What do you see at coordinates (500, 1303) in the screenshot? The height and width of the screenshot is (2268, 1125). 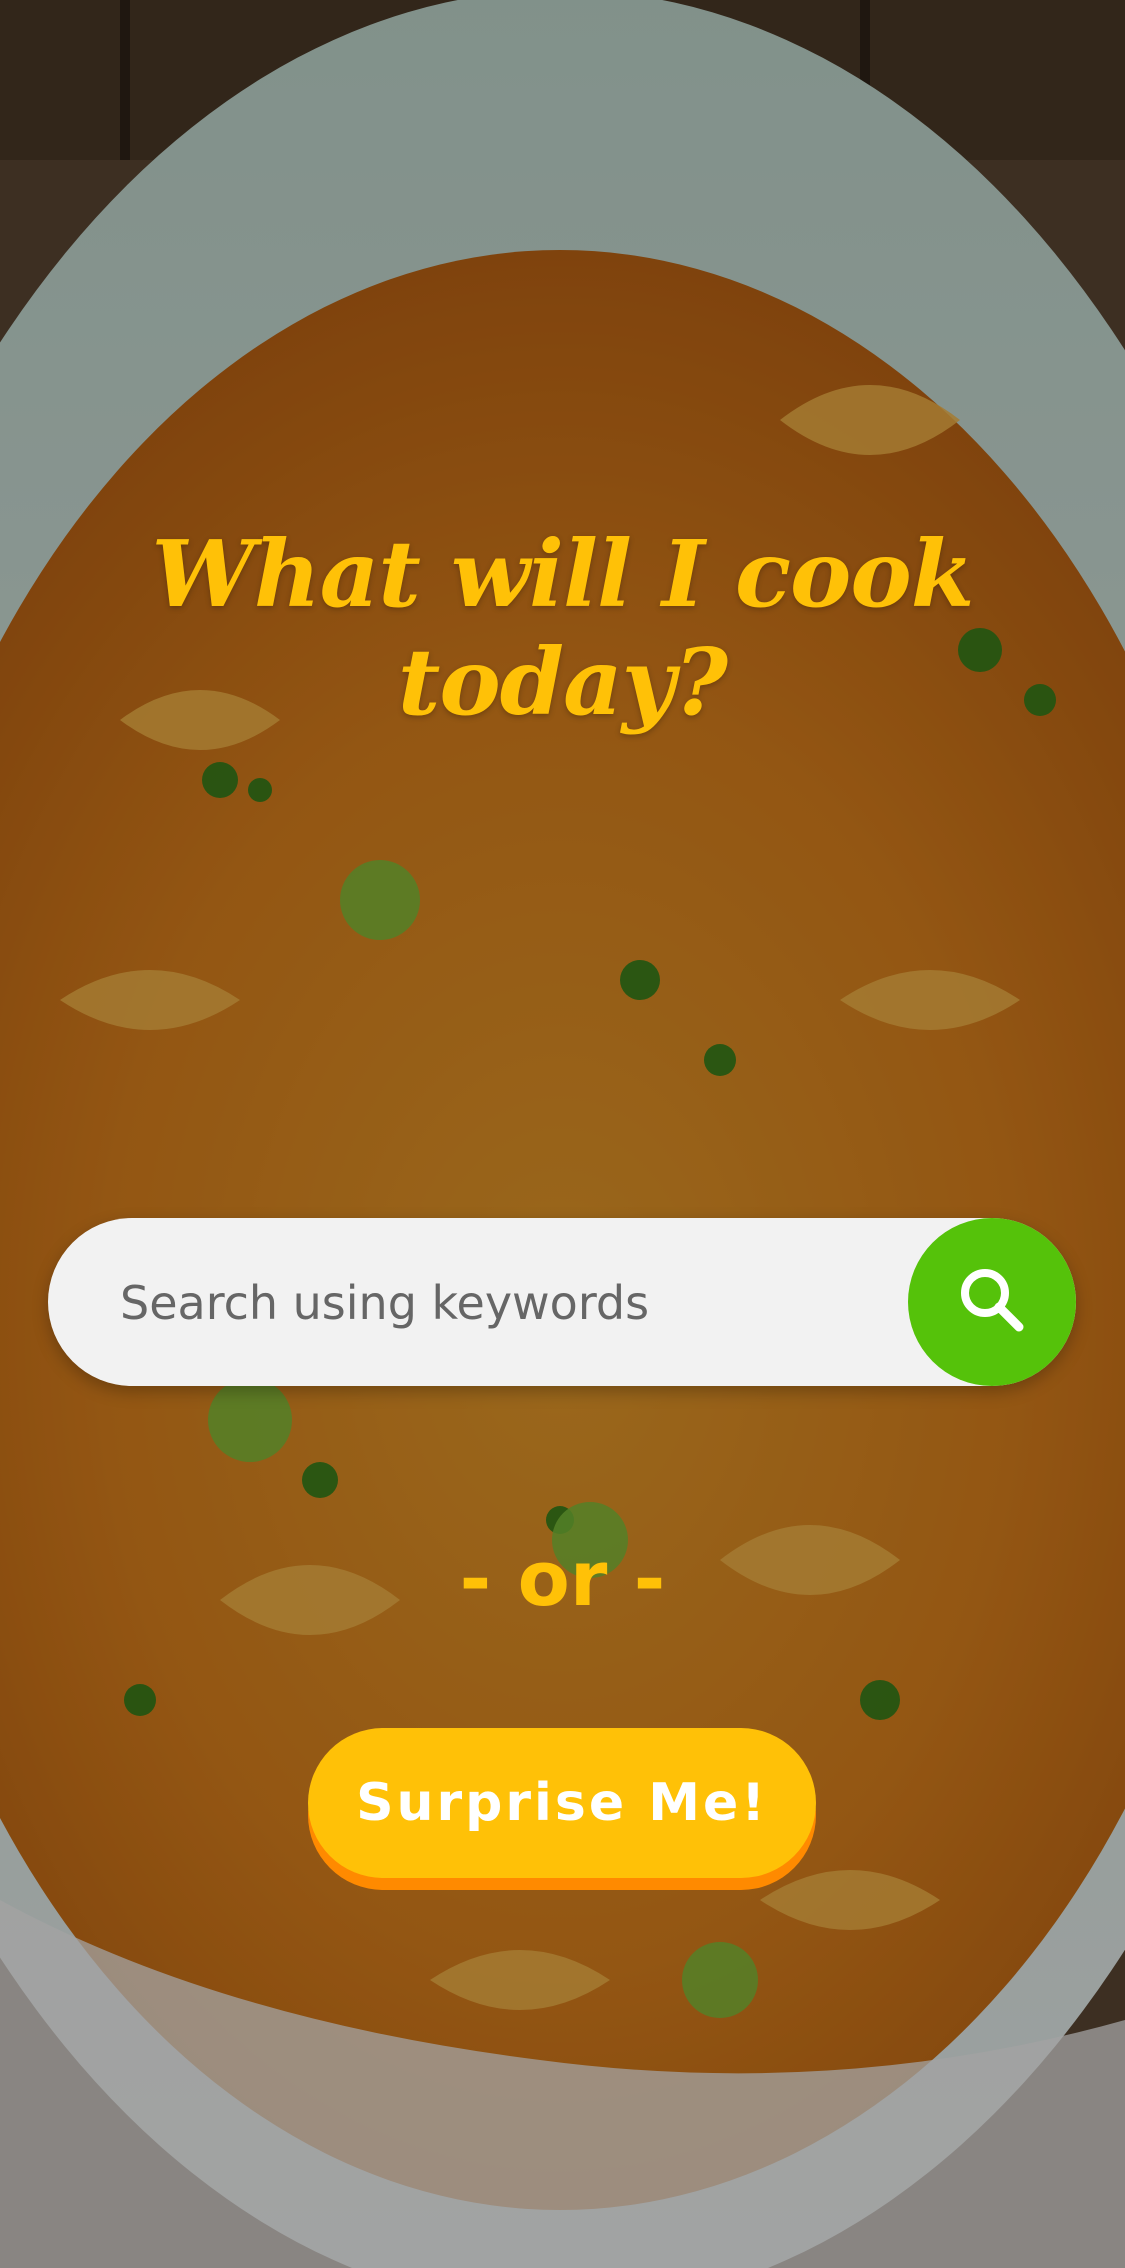 I see `search-input` at bounding box center [500, 1303].